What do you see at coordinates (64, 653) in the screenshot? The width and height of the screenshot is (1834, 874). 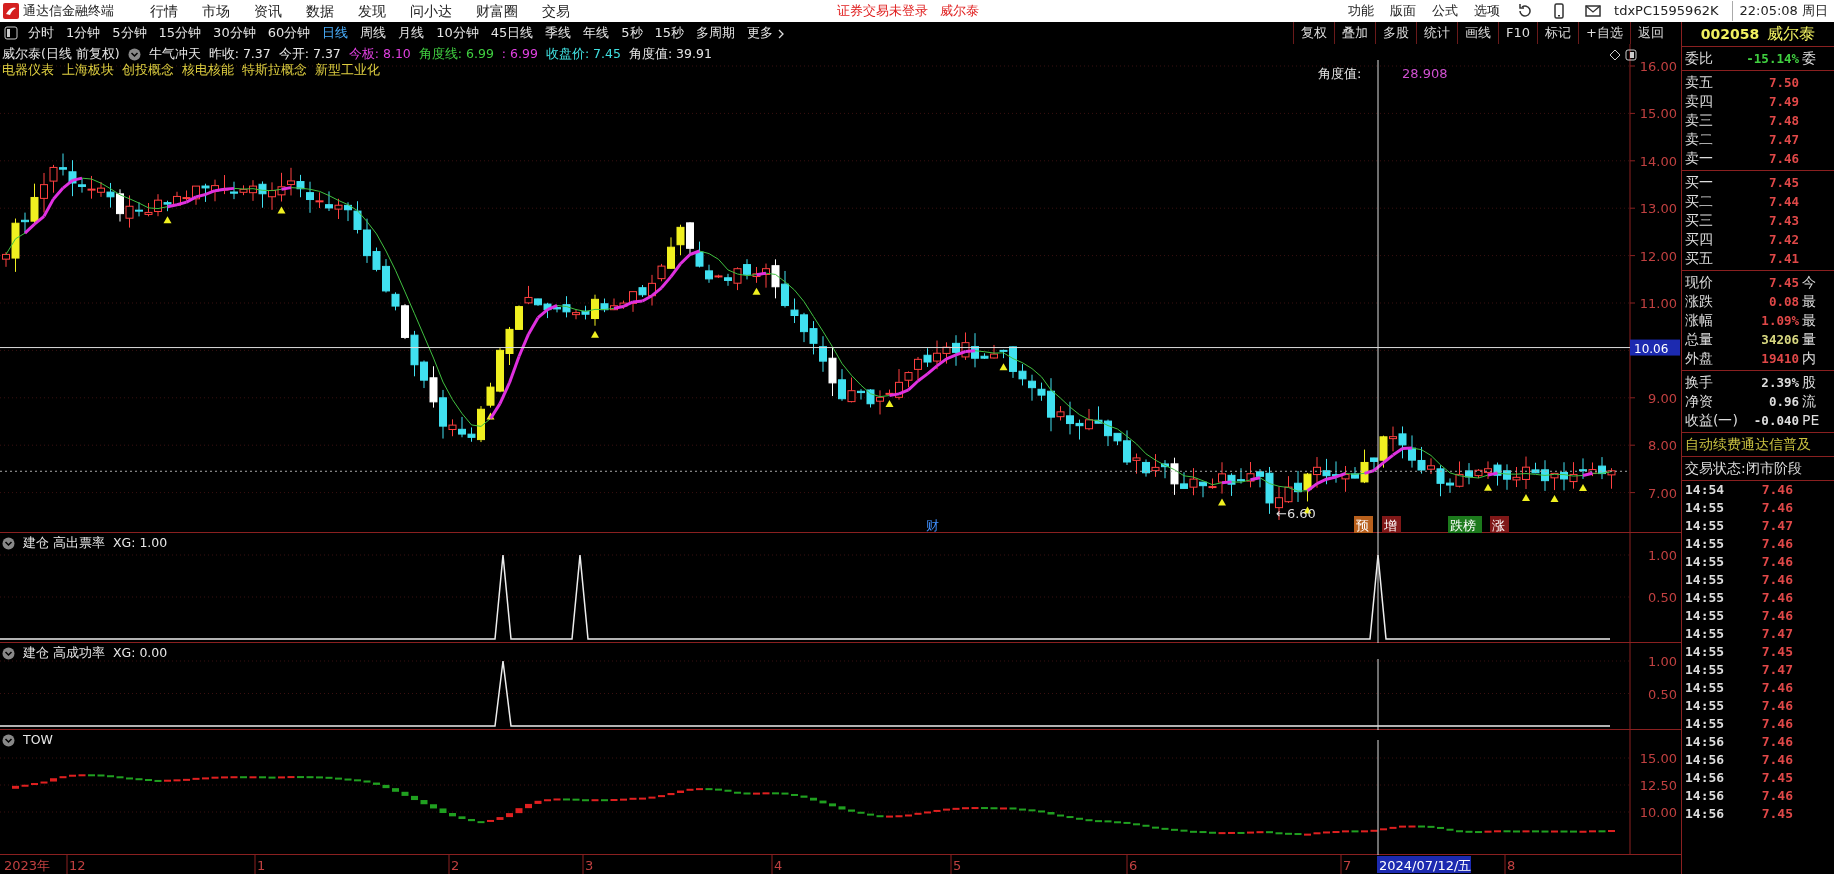 I see `indicator-title: 建仓 高成功率` at bounding box center [64, 653].